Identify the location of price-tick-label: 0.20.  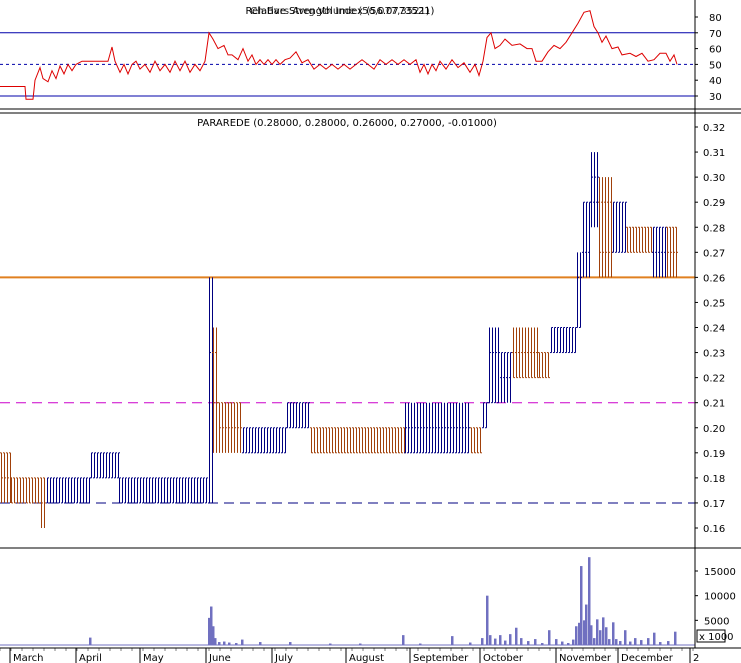
(714, 429).